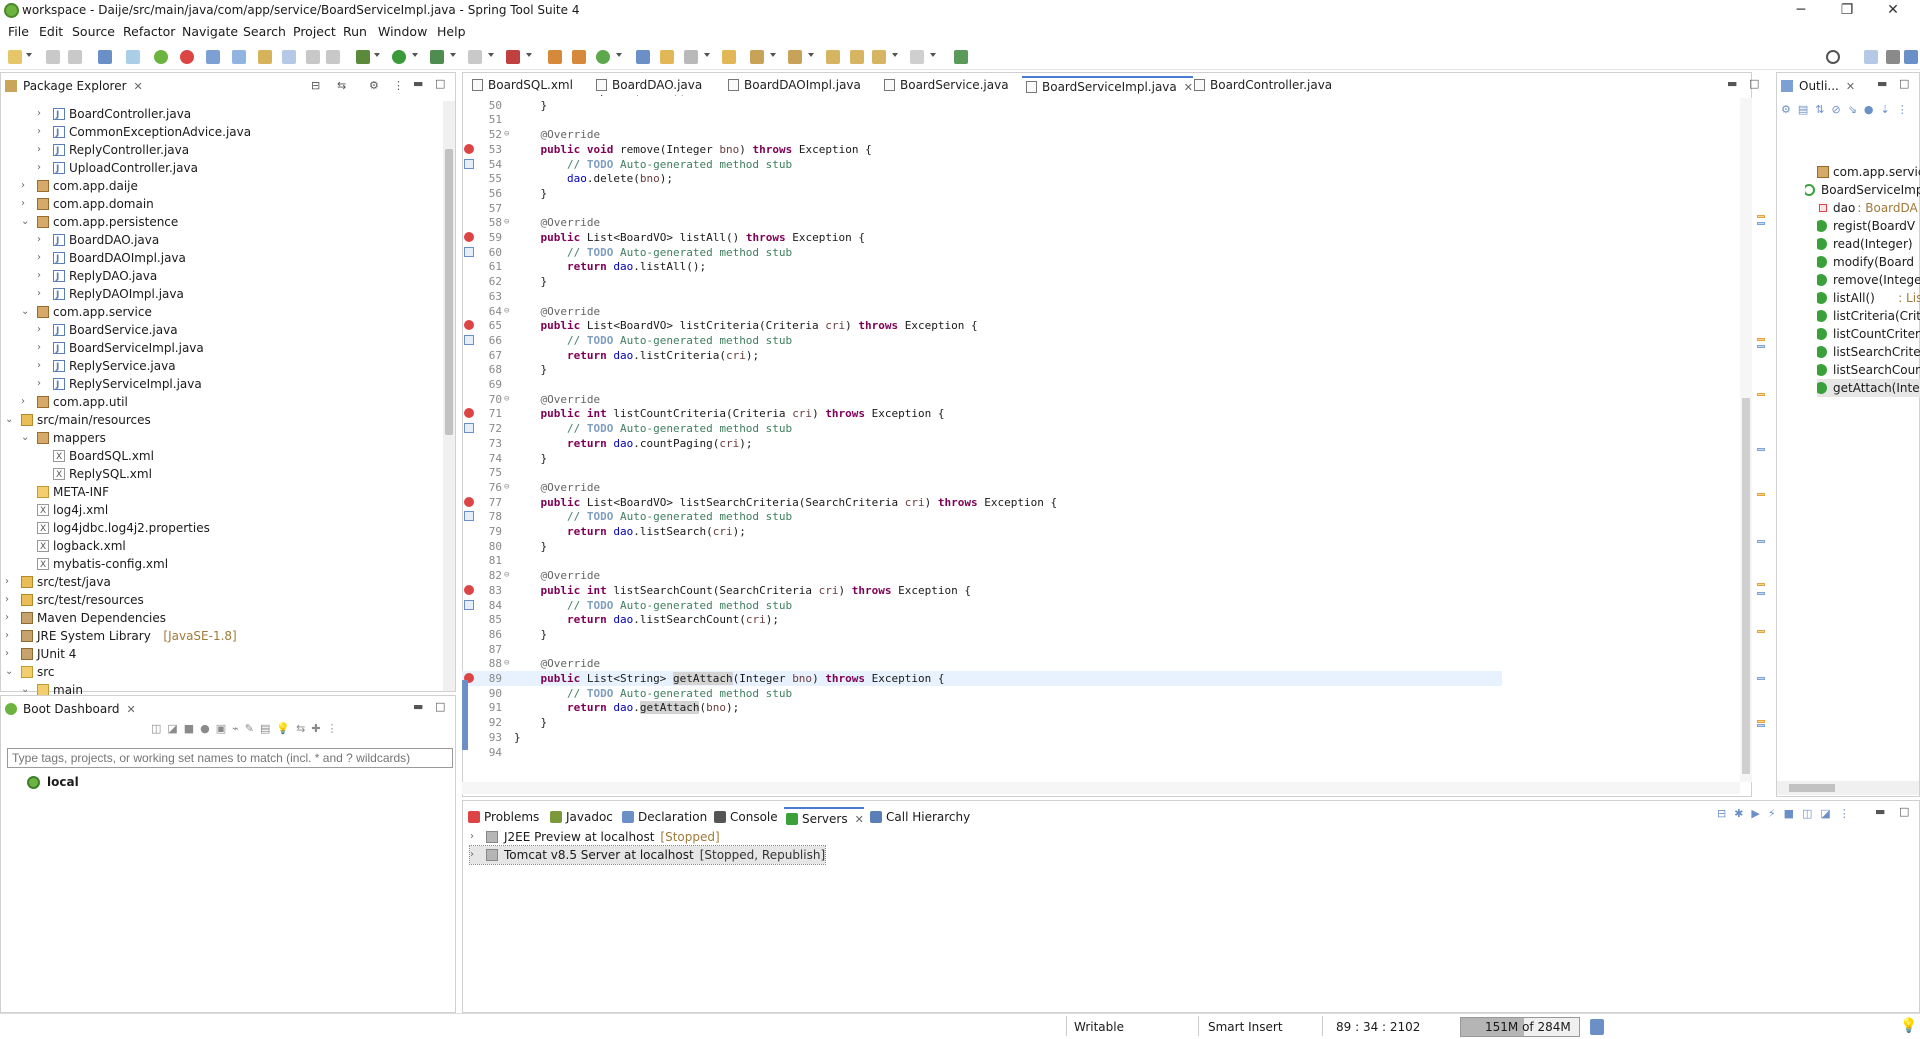 The width and height of the screenshot is (1920, 1039). I want to click on code-line: 92 }, so click(982, 722).